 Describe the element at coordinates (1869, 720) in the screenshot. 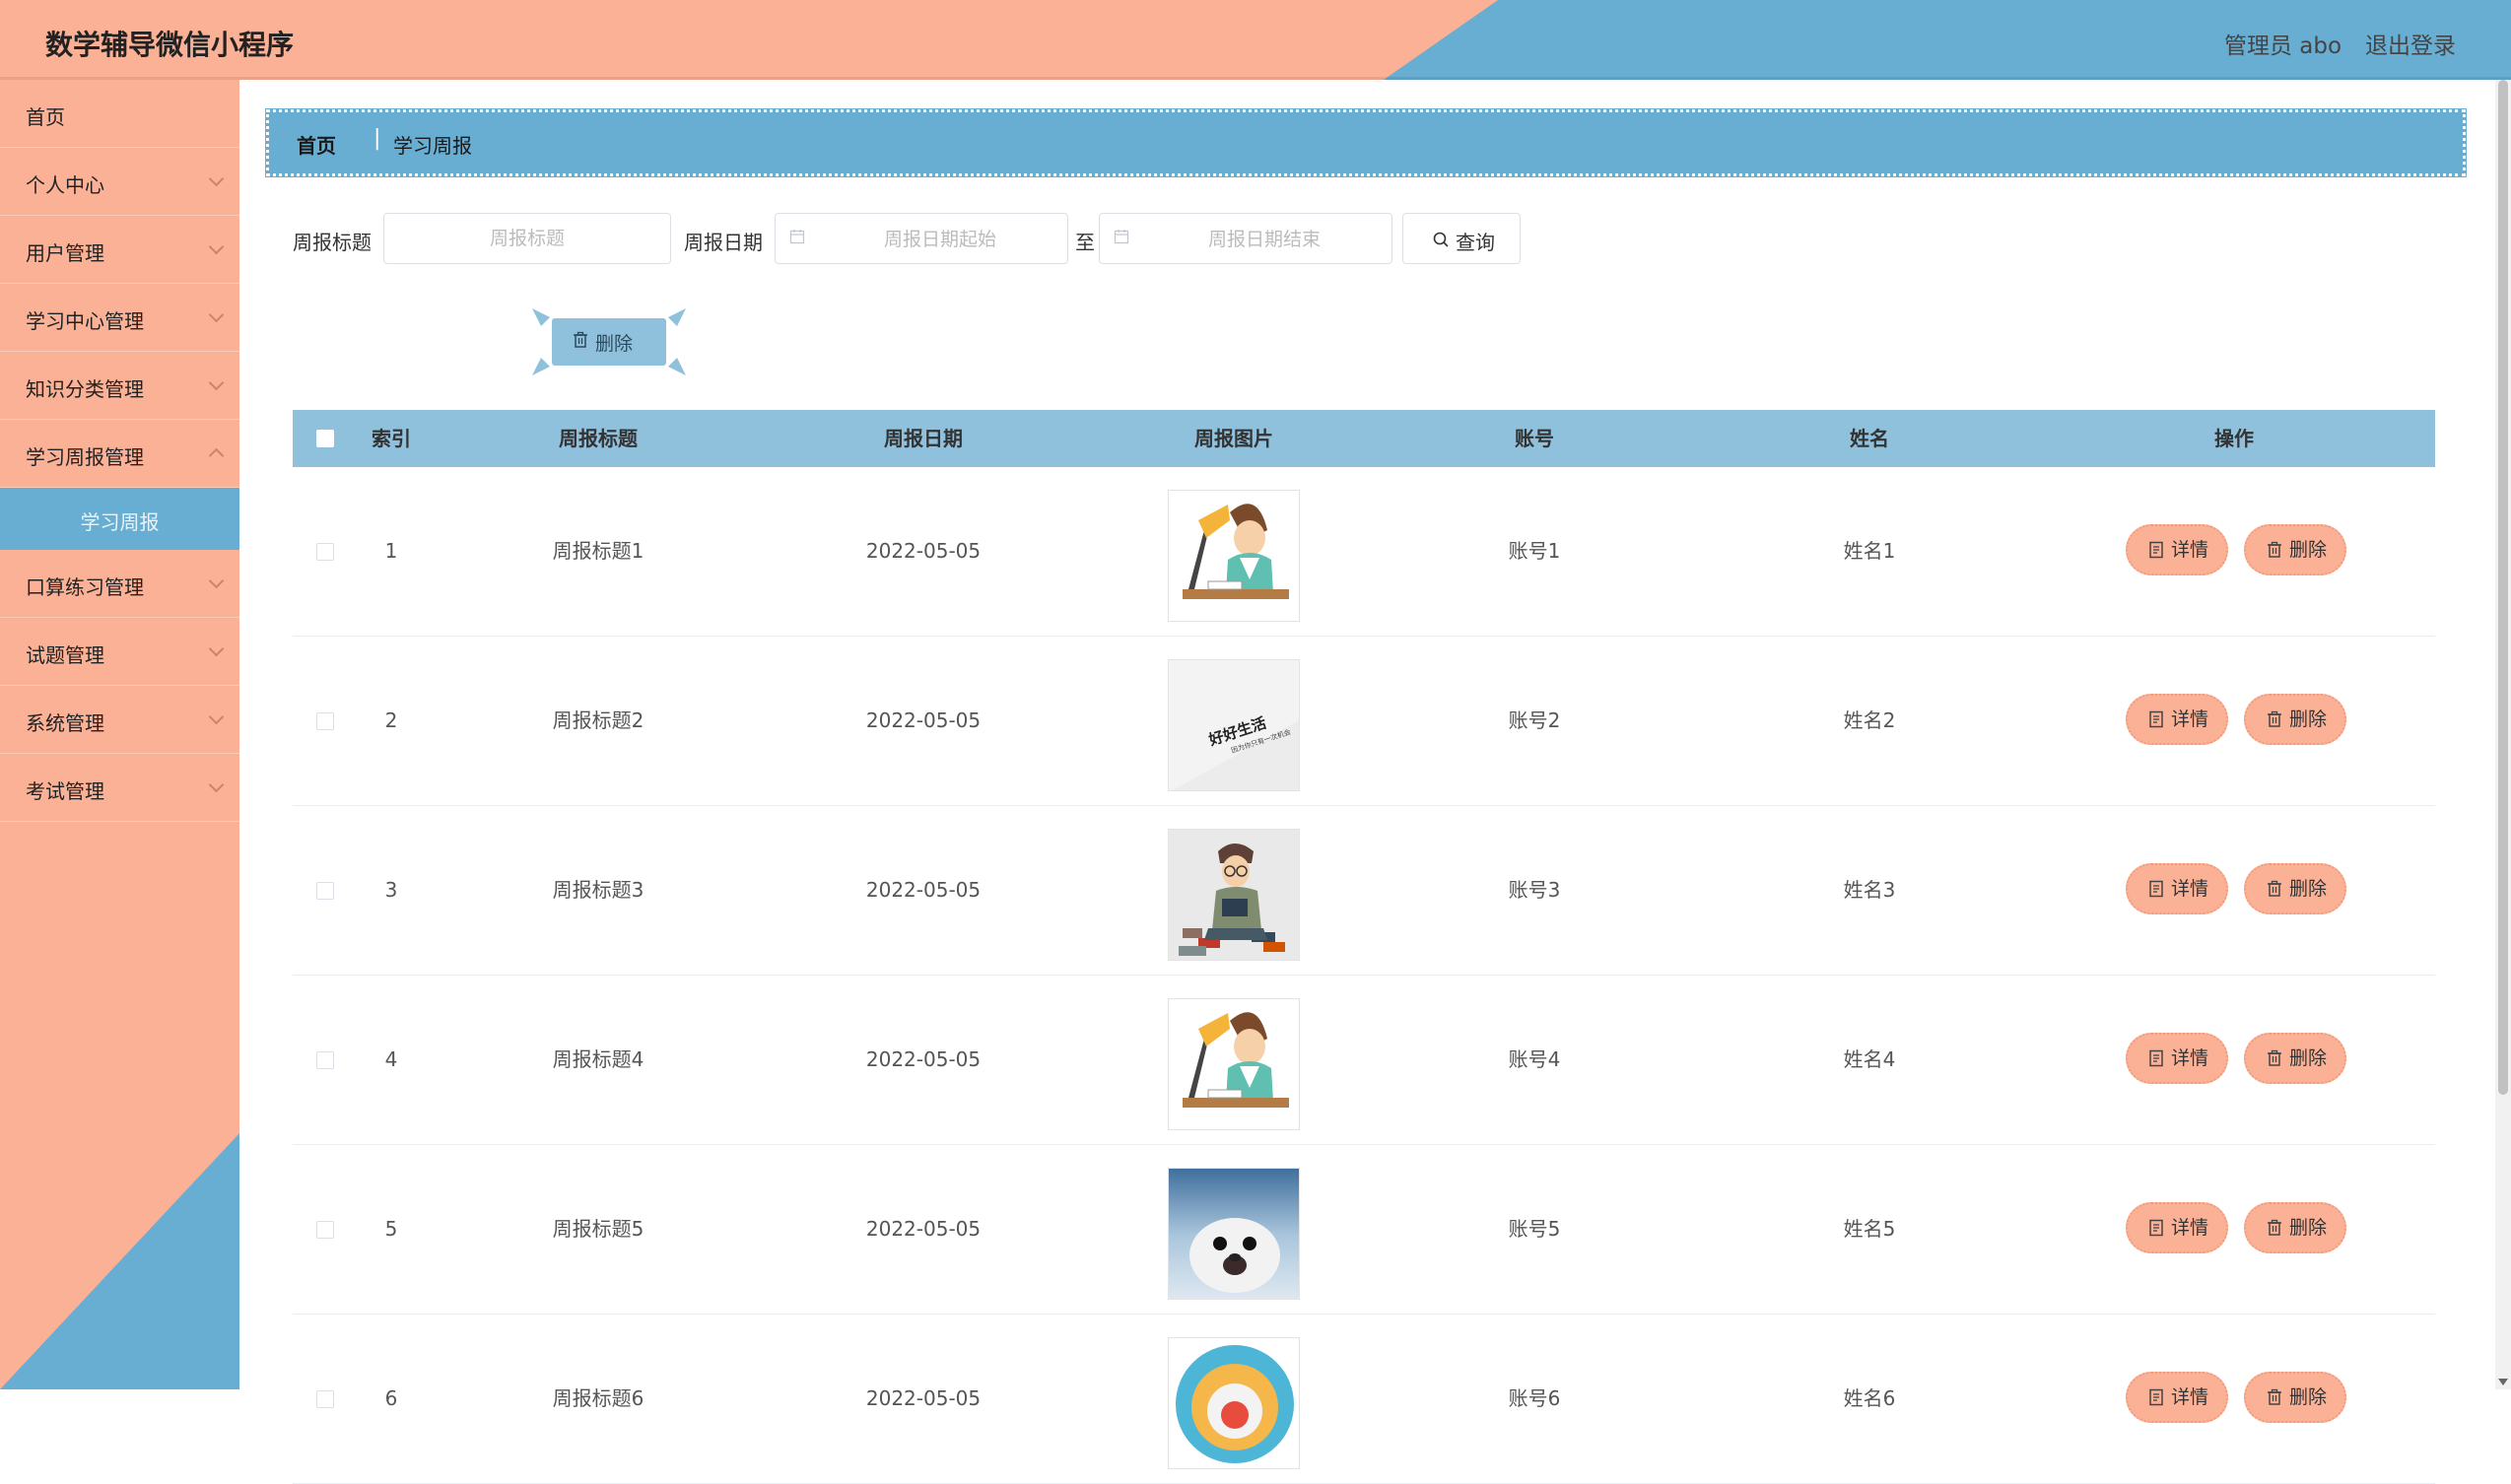

I see `cell-name: 姓名2` at that location.